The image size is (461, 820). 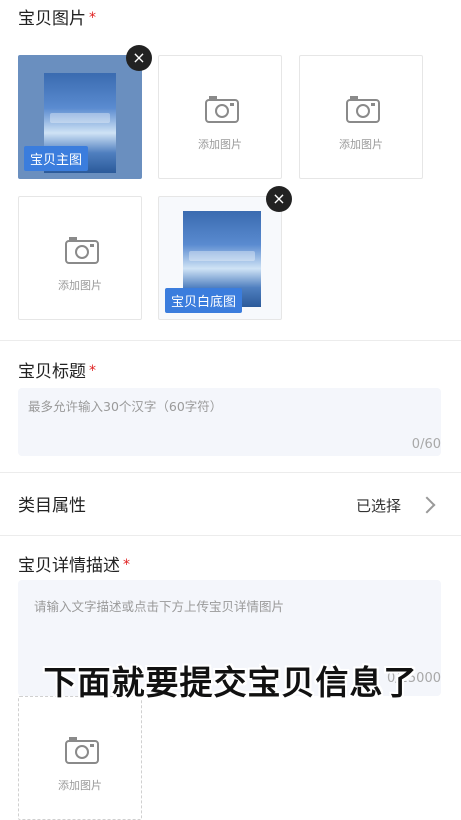 I want to click on white-bg-image-tile: 宝贝白底图, so click(x=220, y=258).